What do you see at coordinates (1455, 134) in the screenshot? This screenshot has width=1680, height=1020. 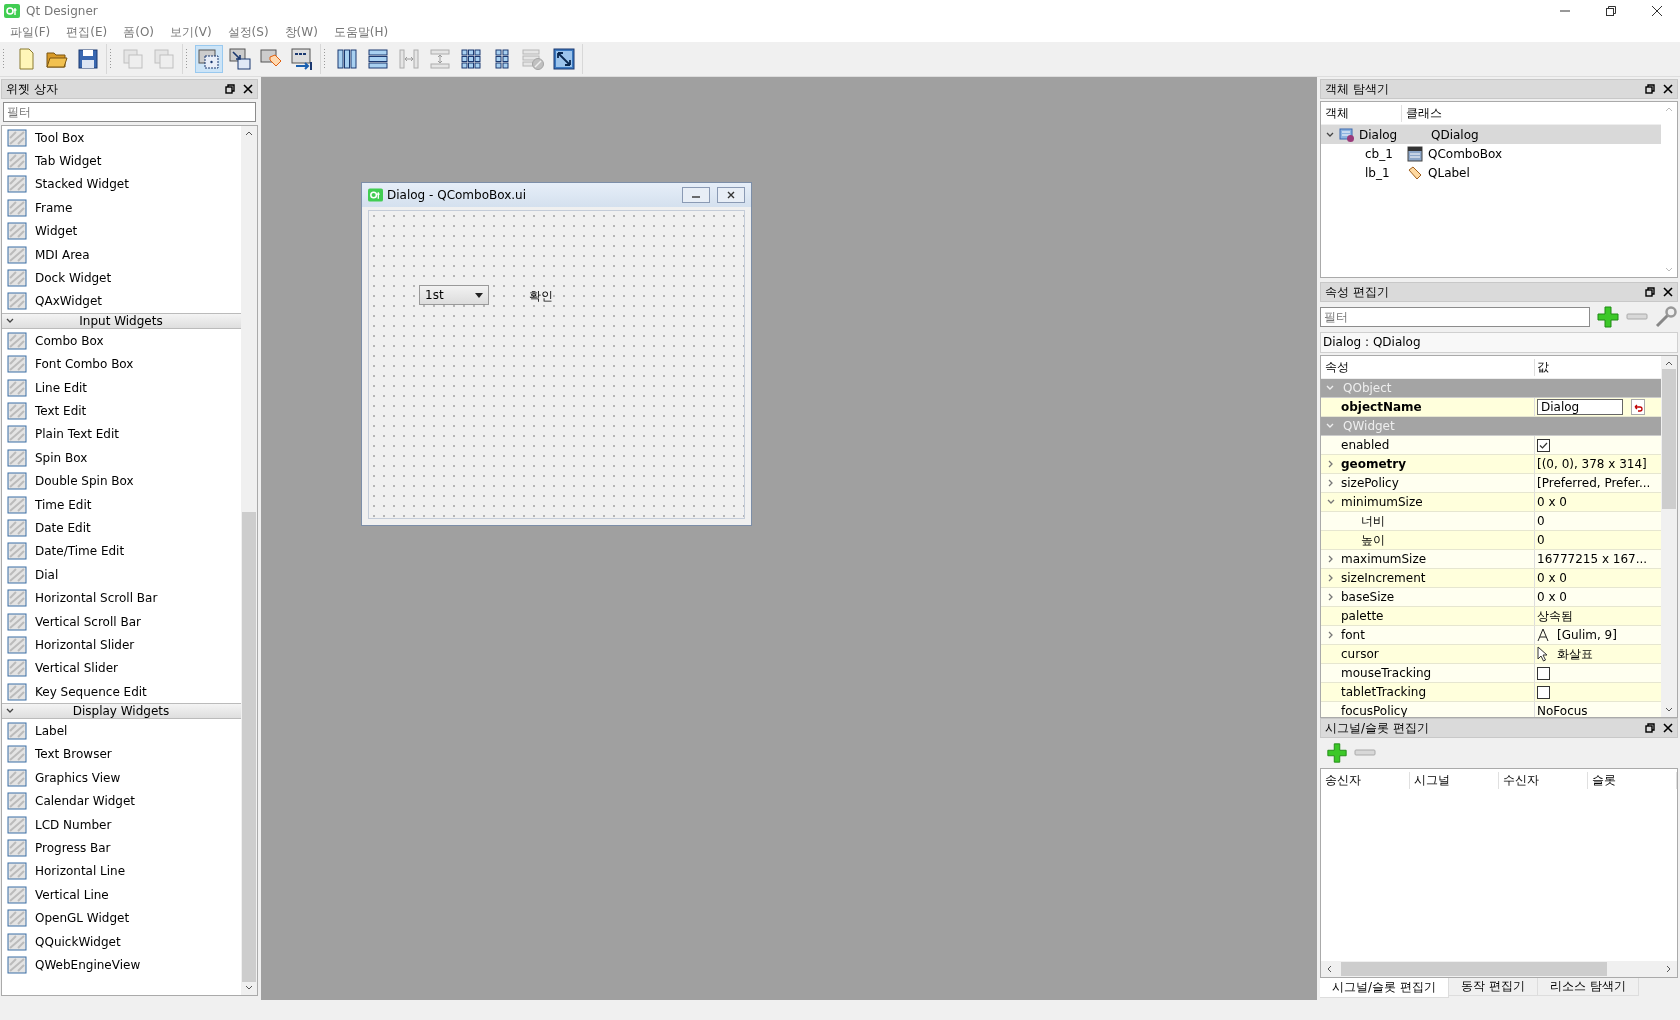 I see `class-name: QDialog` at bounding box center [1455, 134].